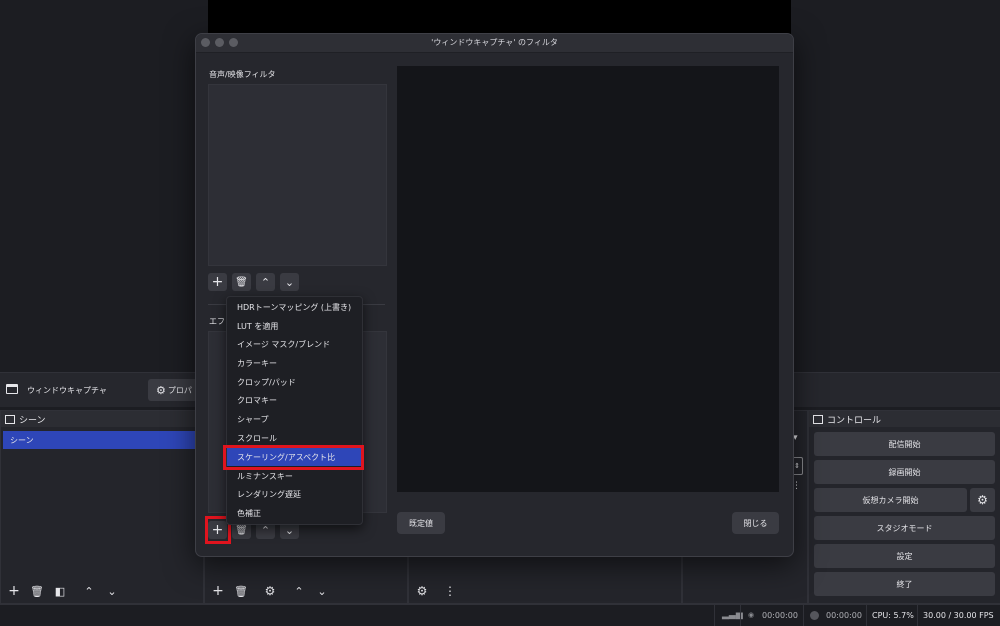 The height and width of the screenshot is (626, 1000). What do you see at coordinates (293, 457) in the screenshot?
I see `selected-item-highlight` at bounding box center [293, 457].